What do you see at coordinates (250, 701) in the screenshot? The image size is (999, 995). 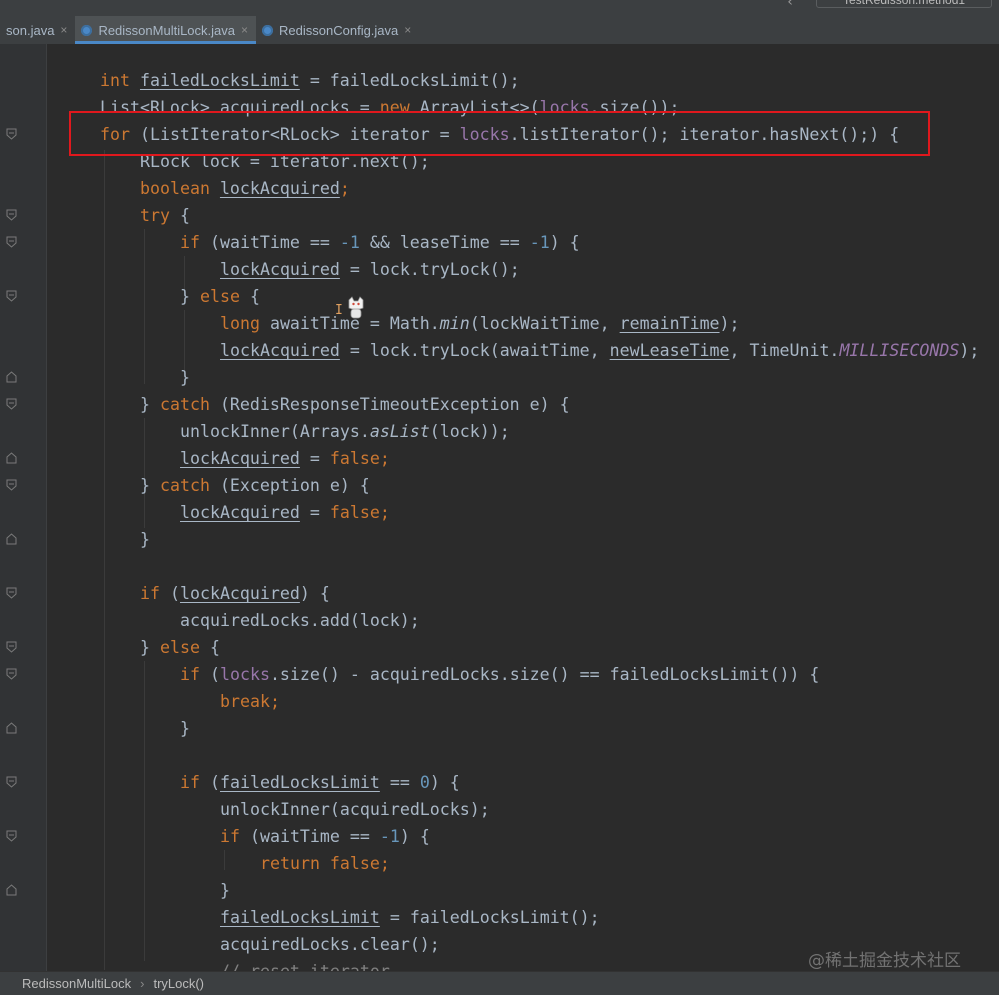 I see `code-line: break;` at bounding box center [250, 701].